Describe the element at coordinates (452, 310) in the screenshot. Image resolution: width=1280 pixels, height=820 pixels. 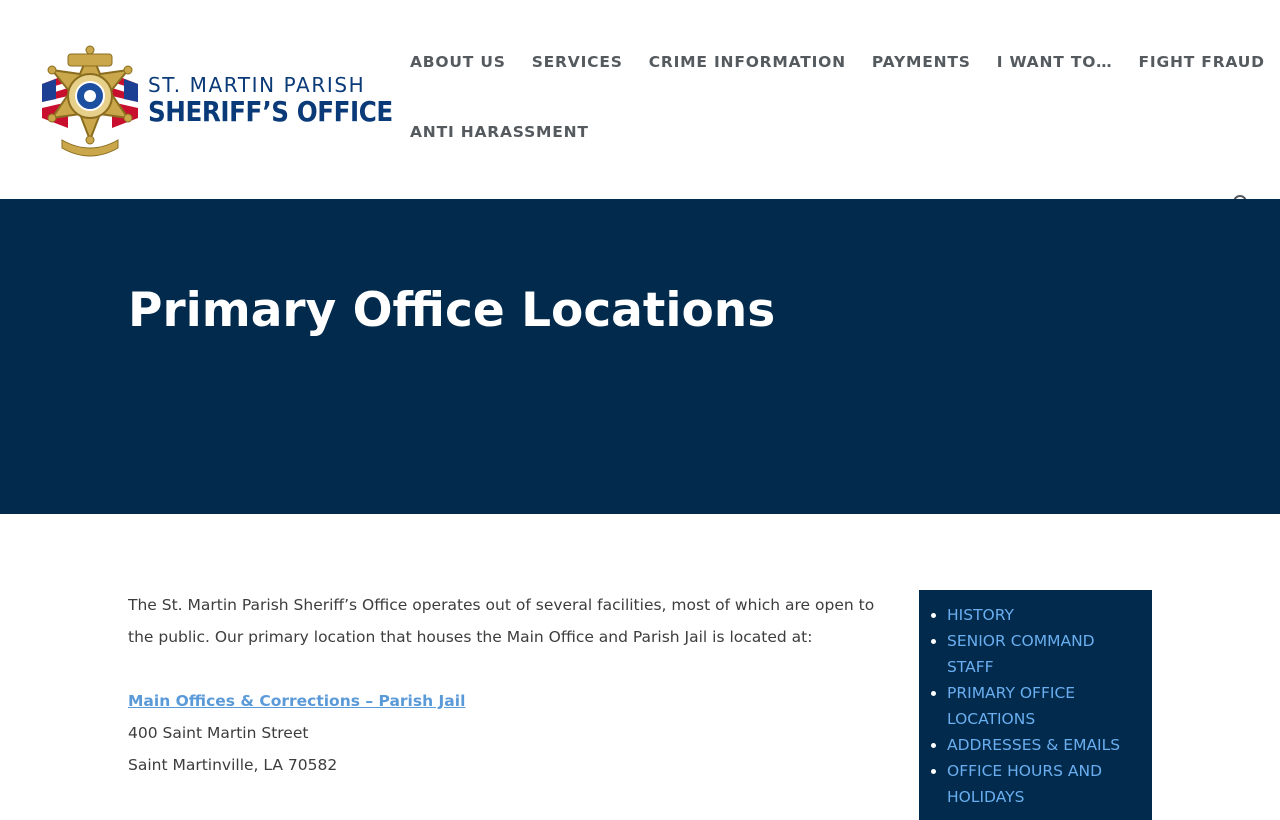
I see `page-title: Primary Office Locations` at that location.